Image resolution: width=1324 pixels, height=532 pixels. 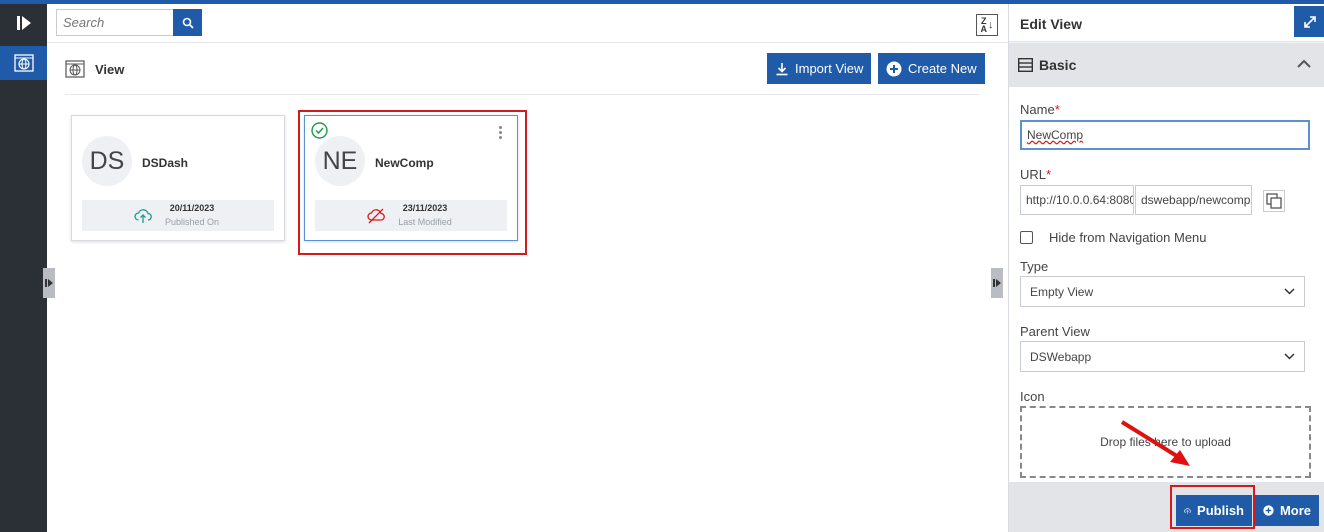 I want to click on avatar: DS, so click(x=107, y=161).